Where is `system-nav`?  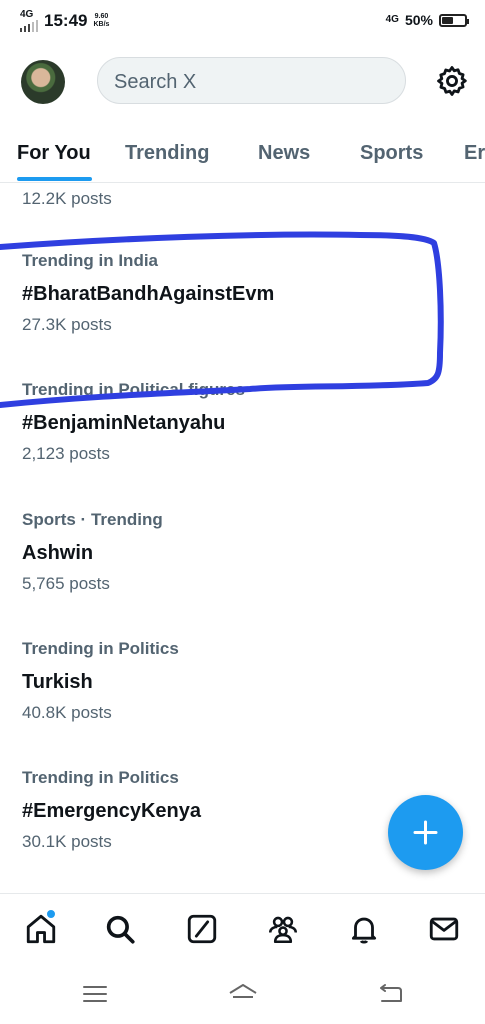 system-nav is located at coordinates (242, 994).